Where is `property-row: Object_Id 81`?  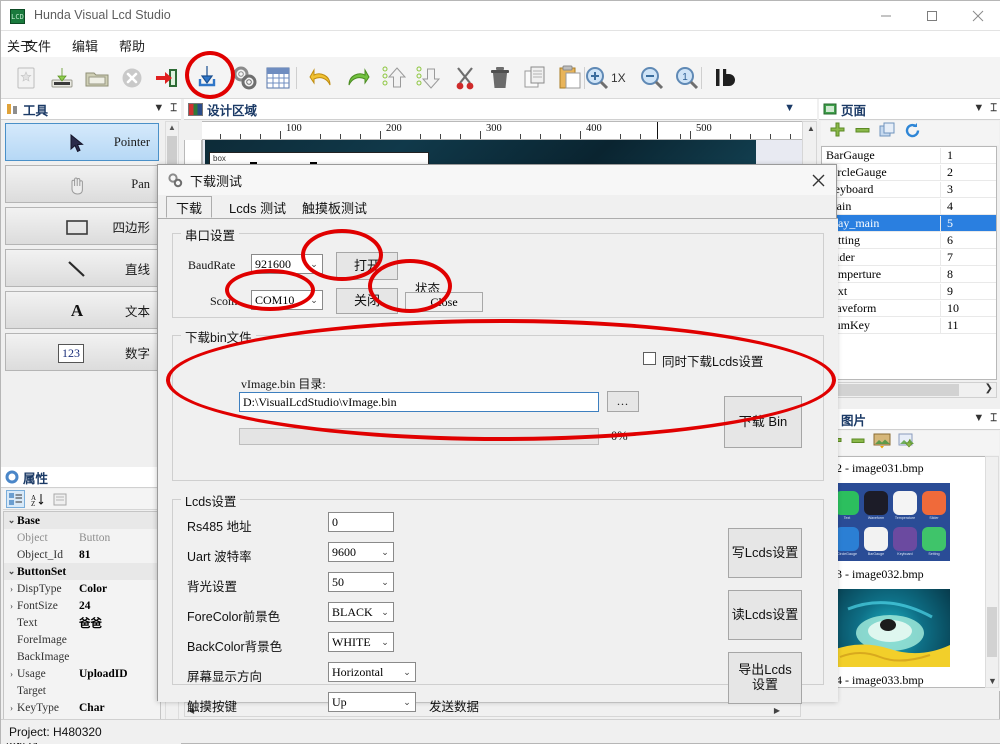
property-row: Object_Id 81 is located at coordinates (82, 554).